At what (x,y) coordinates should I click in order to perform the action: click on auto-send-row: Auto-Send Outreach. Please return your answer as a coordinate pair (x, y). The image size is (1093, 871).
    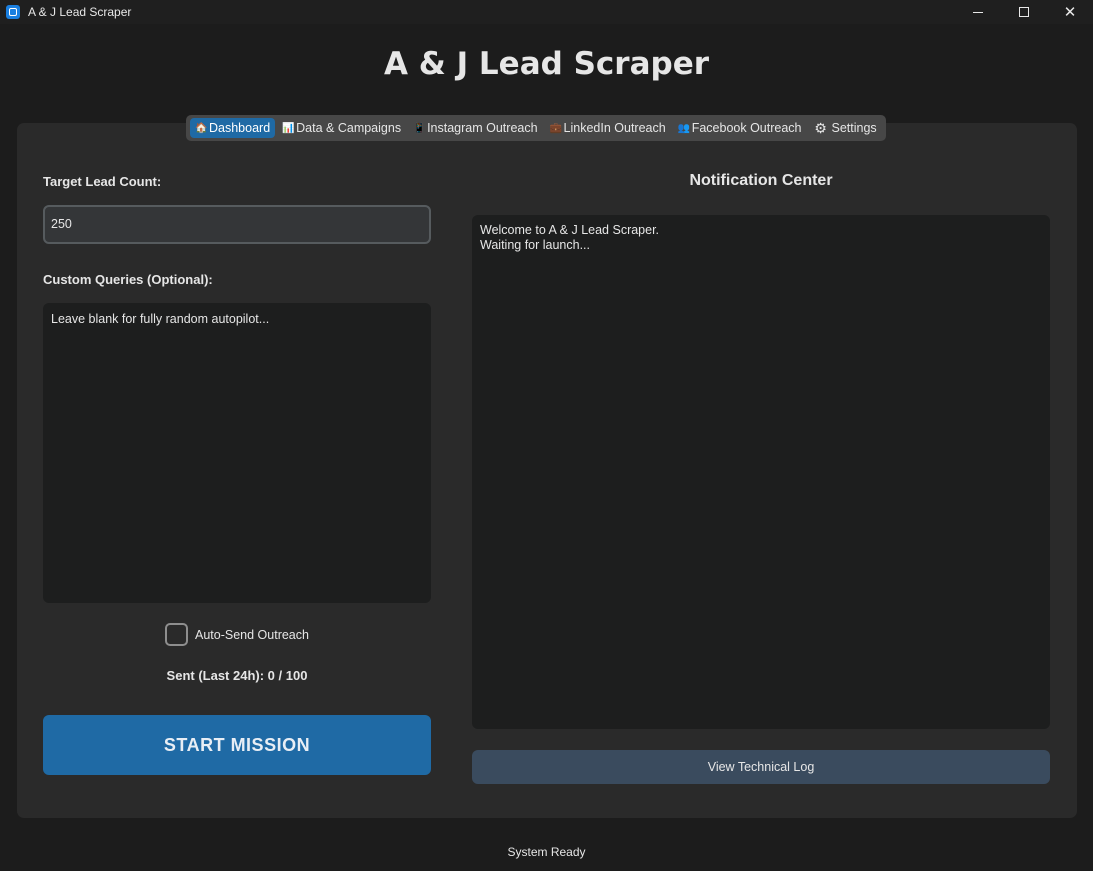
    Looking at the image, I should click on (237, 634).